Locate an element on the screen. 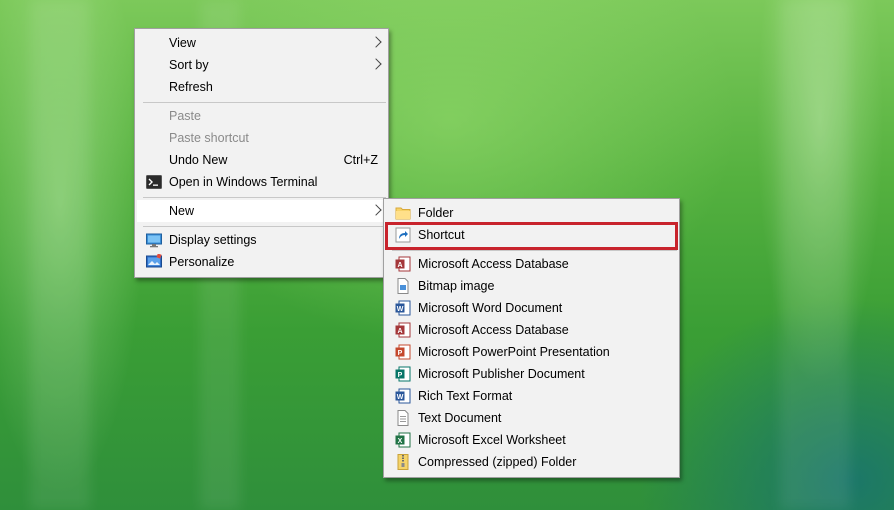  menu-item-label: Open in Windows Terminal is located at coordinates (243, 182).